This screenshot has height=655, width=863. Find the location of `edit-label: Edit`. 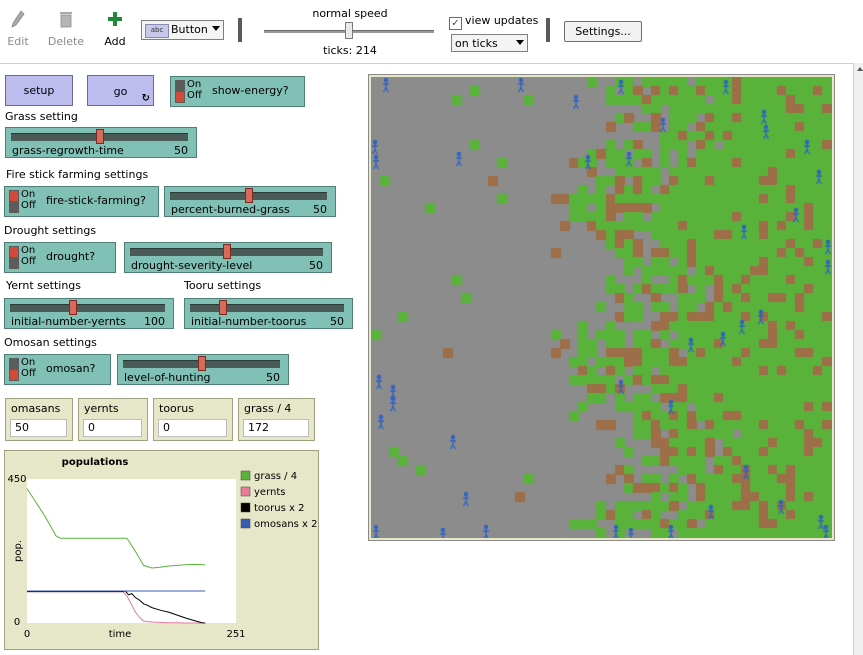

edit-label: Edit is located at coordinates (18, 41).